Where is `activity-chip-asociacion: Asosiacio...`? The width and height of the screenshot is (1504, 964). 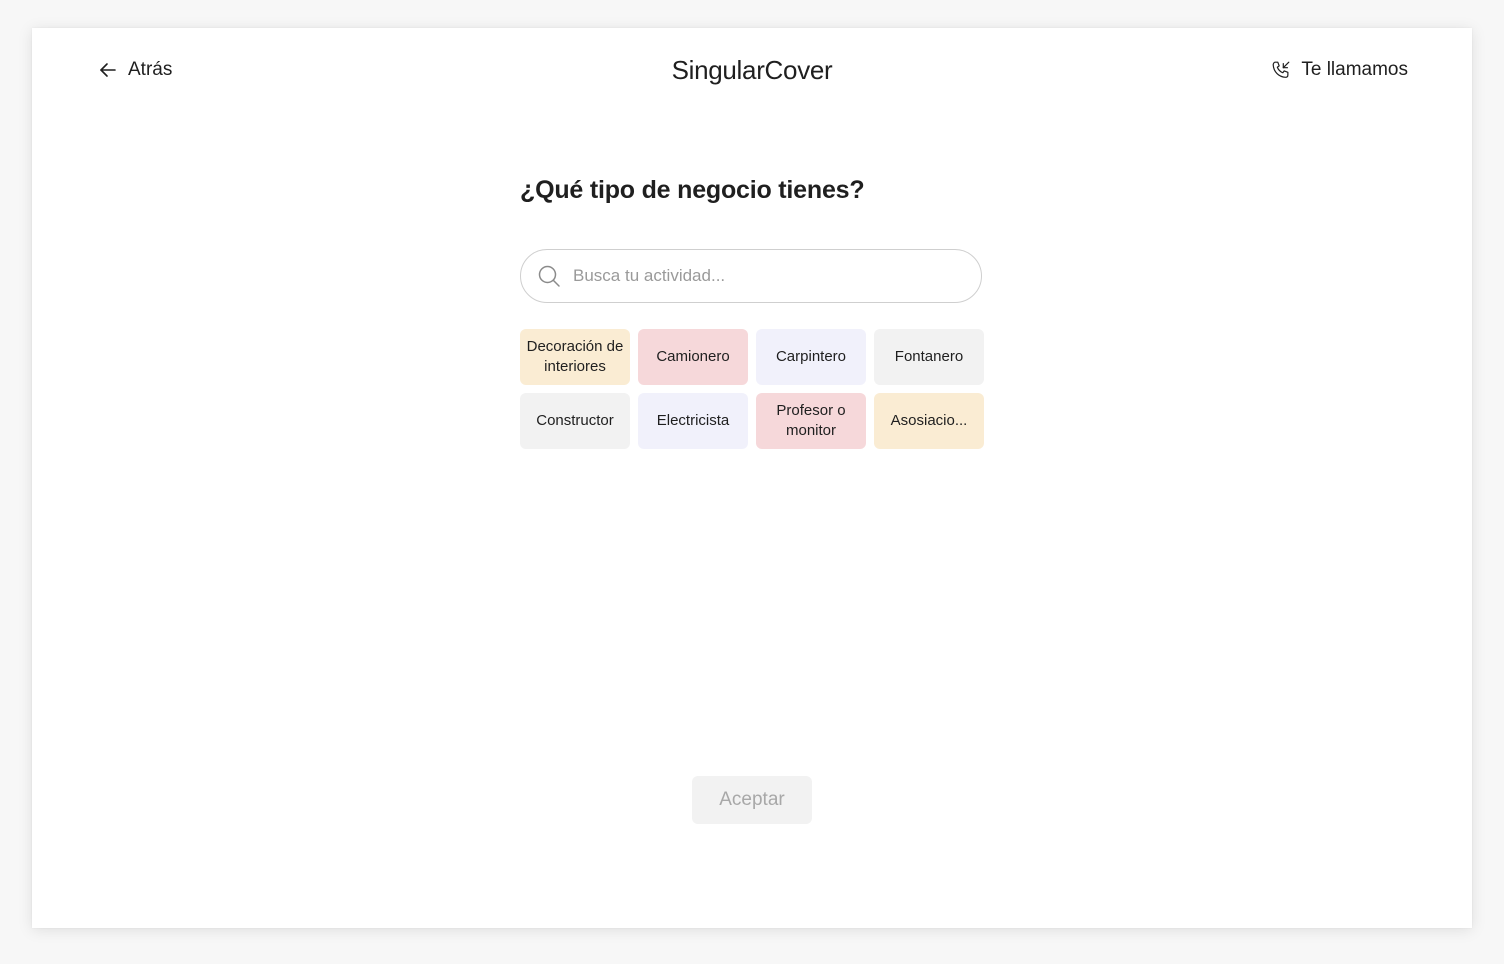 activity-chip-asociacion: Asosiacio... is located at coordinates (929, 421).